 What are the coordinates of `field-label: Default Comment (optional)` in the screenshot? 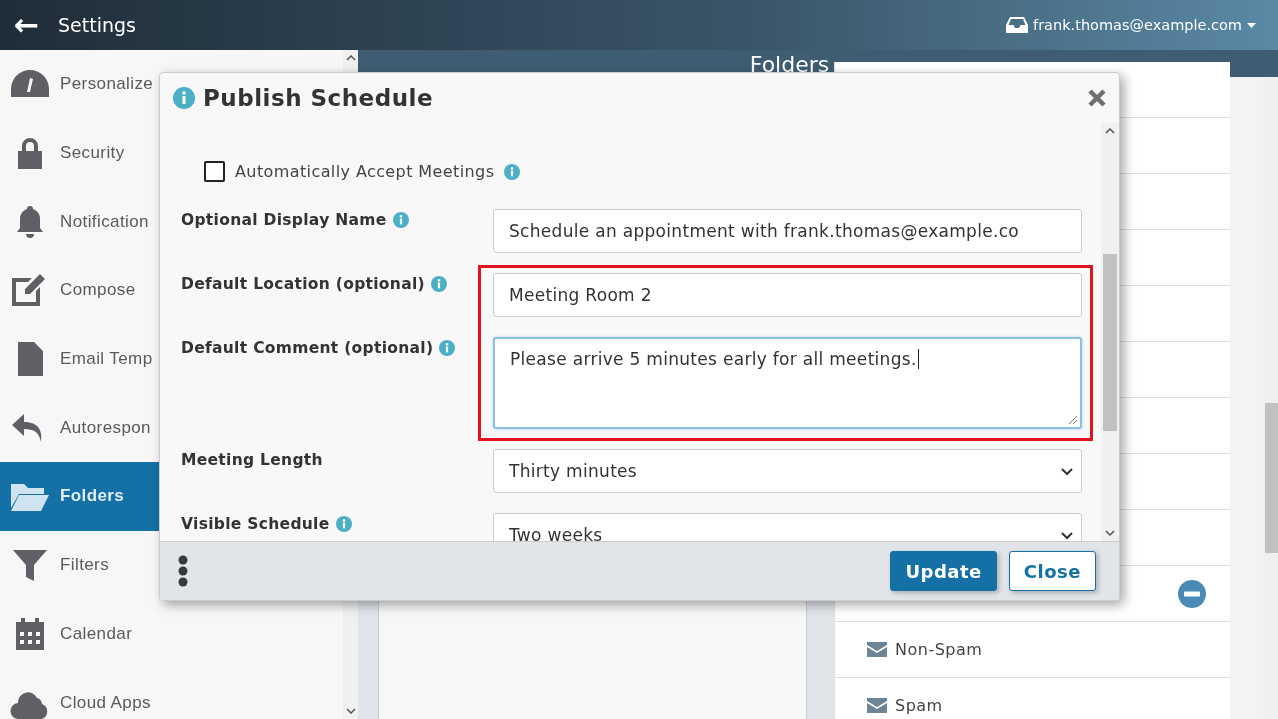 It's located at (307, 348).